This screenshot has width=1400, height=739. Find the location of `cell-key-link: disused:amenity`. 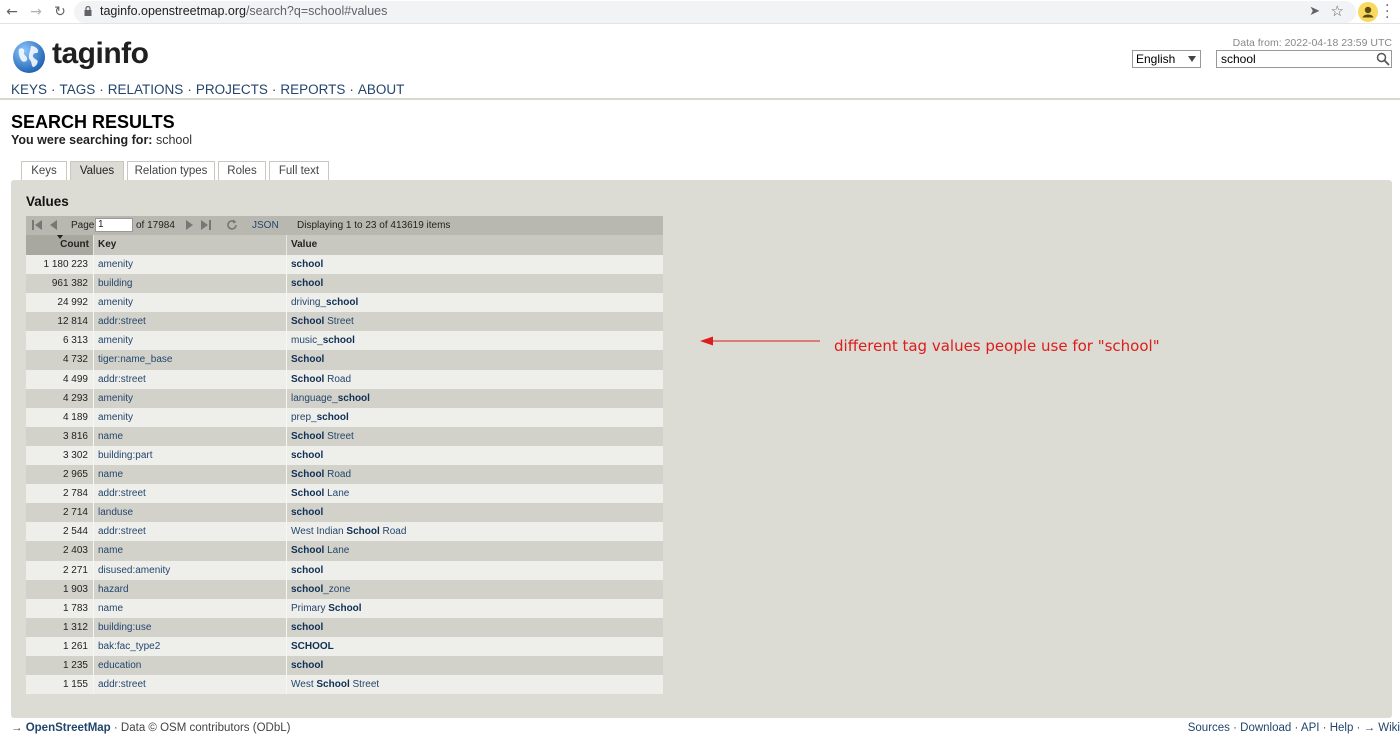

cell-key-link: disused:amenity is located at coordinates (190, 570).